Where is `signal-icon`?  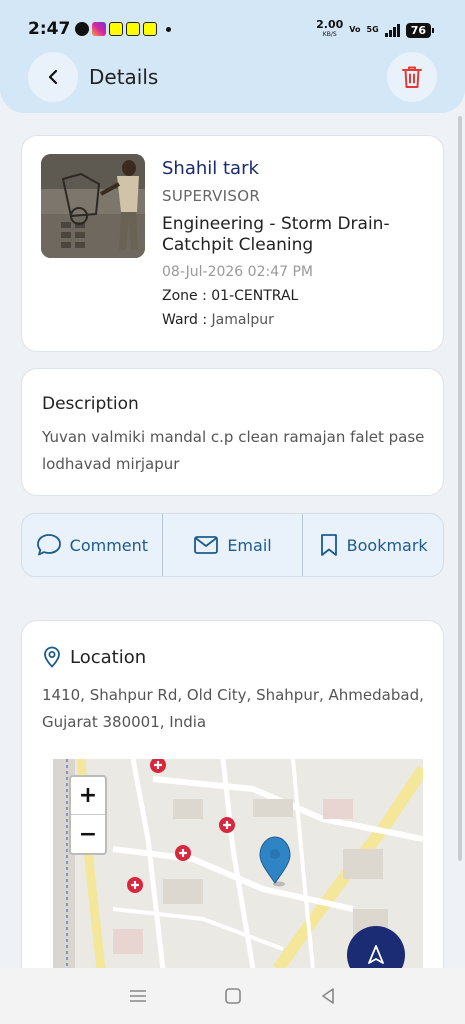
signal-icon is located at coordinates (392, 30).